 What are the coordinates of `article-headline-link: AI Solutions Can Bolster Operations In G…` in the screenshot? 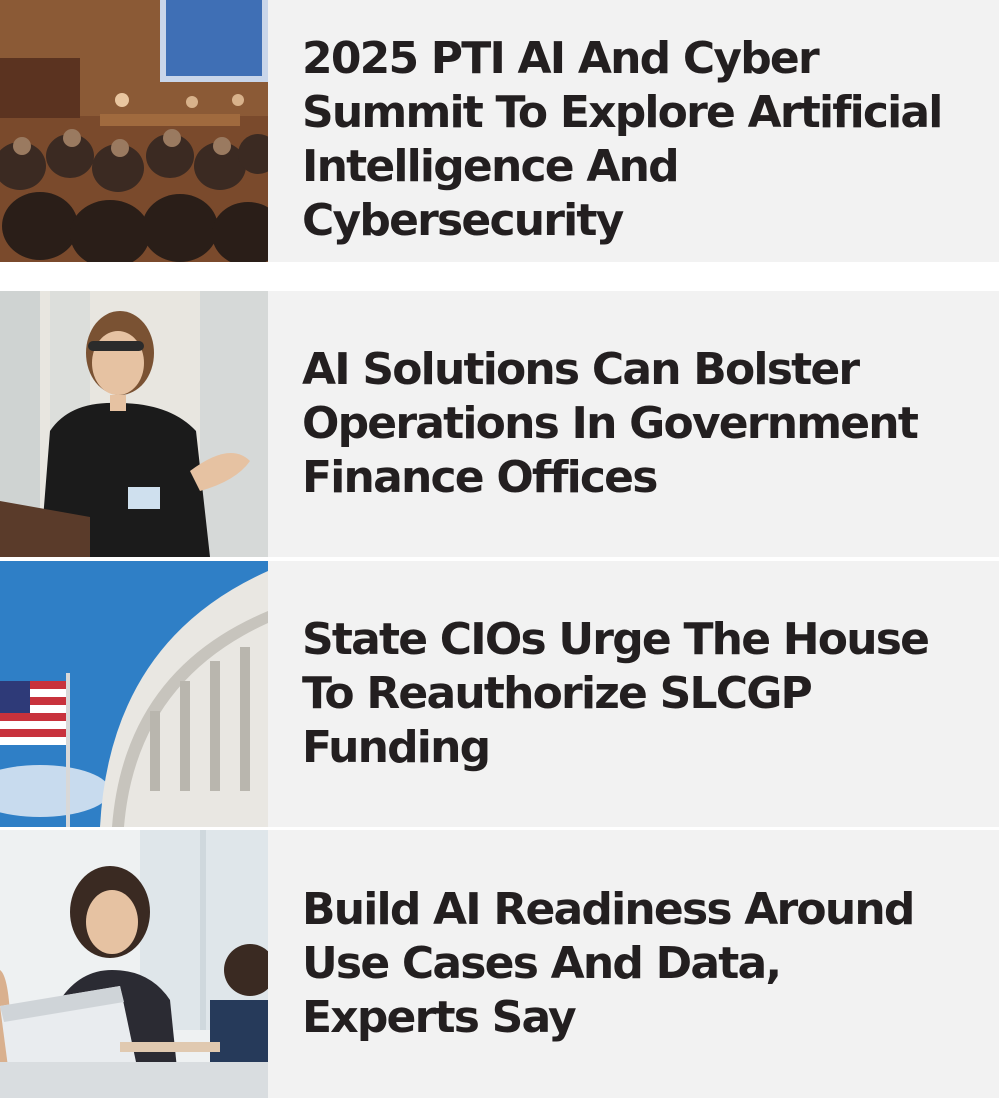 It's located at (632, 424).